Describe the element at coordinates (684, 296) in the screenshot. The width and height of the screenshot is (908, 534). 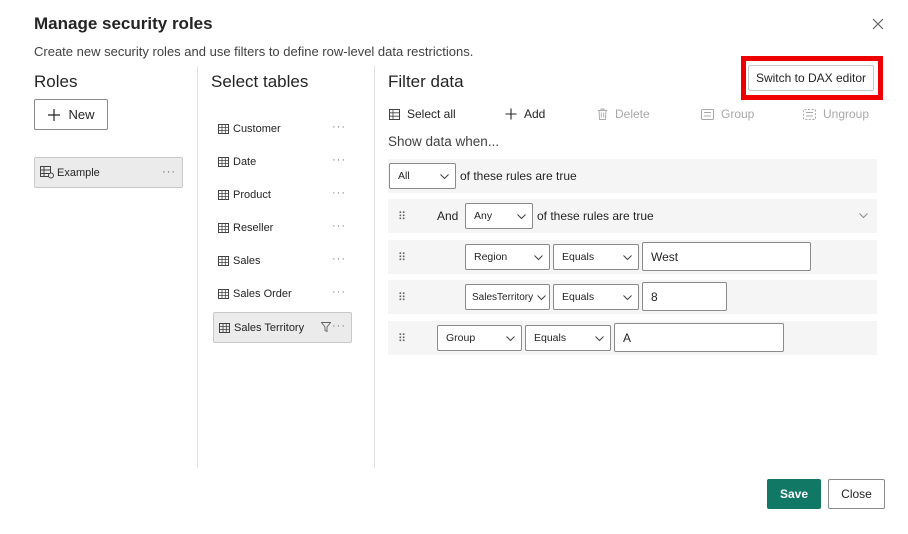
I see `value-input: 8` at that location.